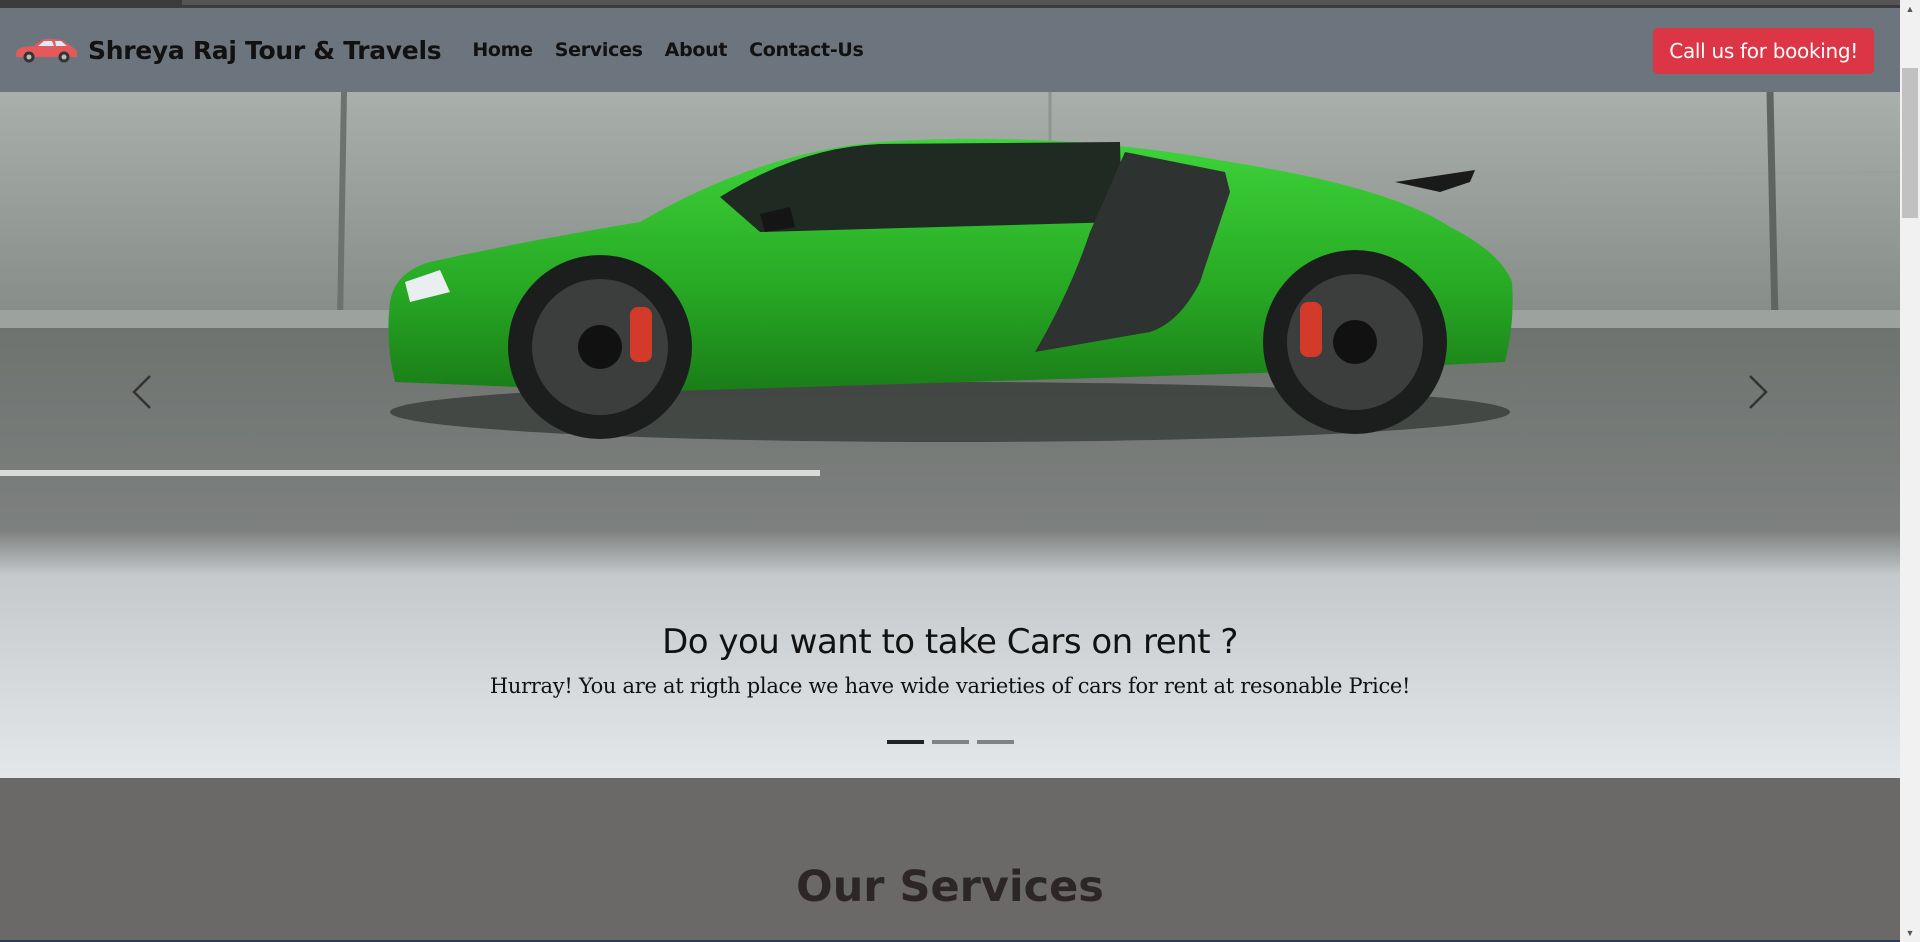 This screenshot has height=942, width=1920. Describe the element at coordinates (599, 50) in the screenshot. I see `nav-link-services: Services` at that location.